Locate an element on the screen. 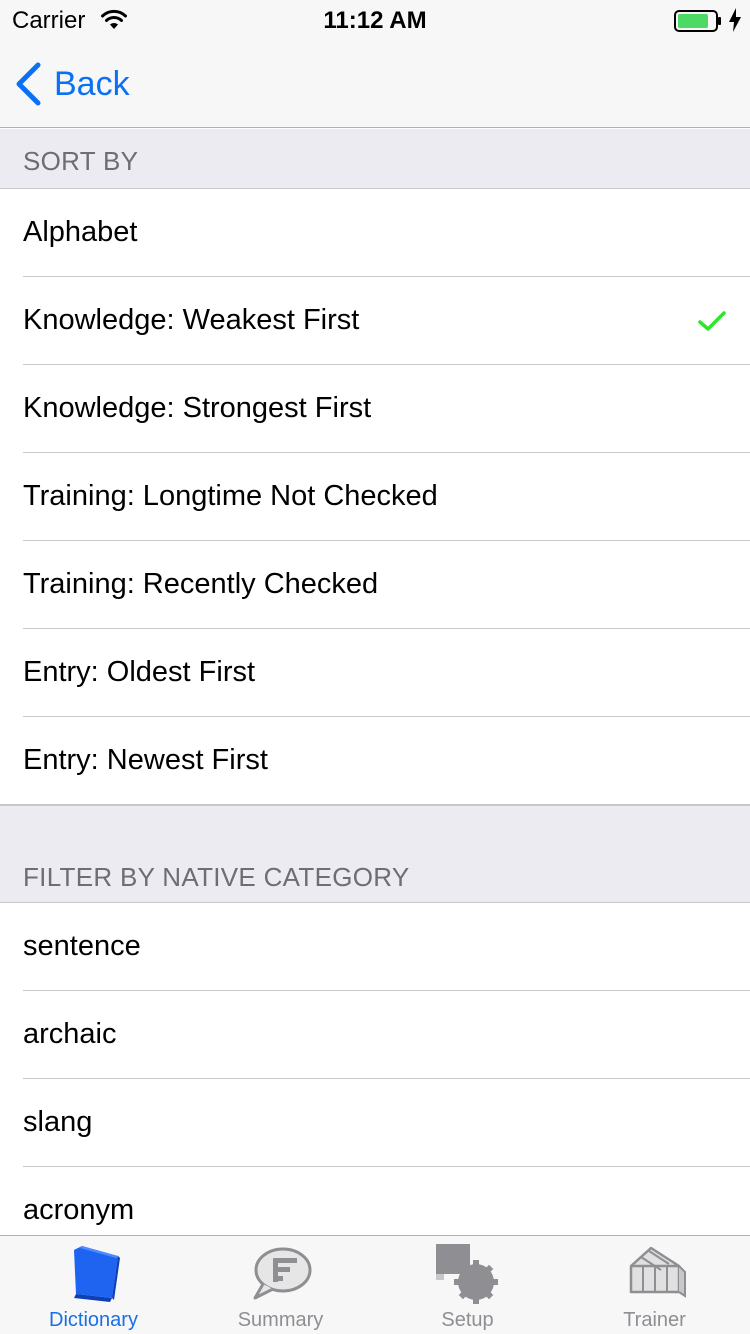 The image size is (750, 1334). tab-label: Setup is located at coordinates (467, 1320).